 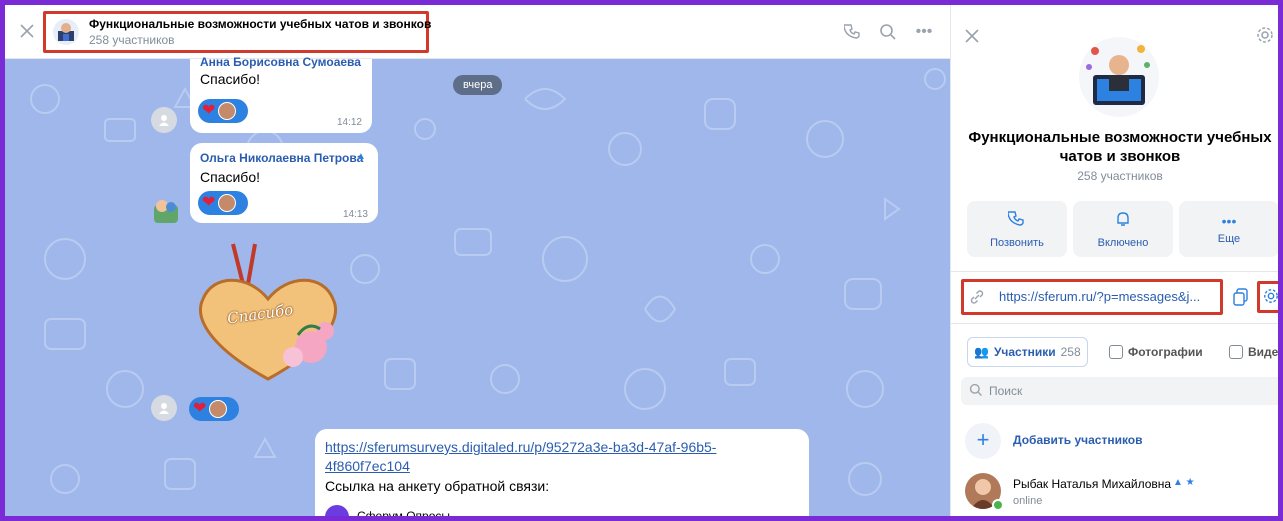 I want to click on message-time: 14:13, so click(x=355, y=214).